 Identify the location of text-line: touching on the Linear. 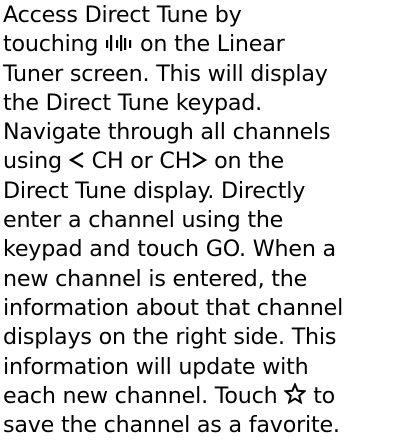
(144, 44).